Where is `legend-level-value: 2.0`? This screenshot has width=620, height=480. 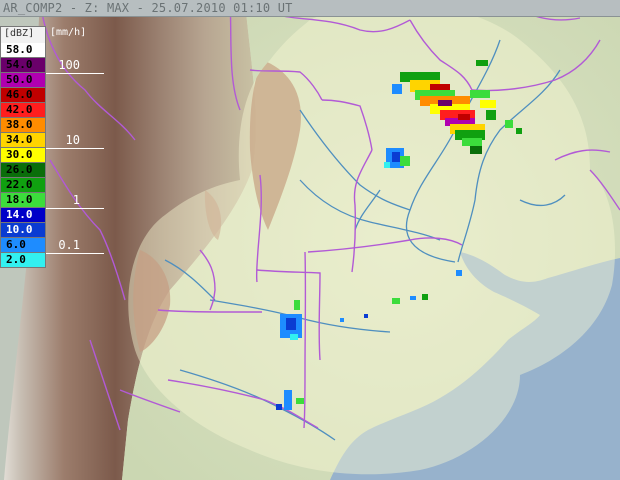
legend-level-value: 2.0 is located at coordinates (16, 259).